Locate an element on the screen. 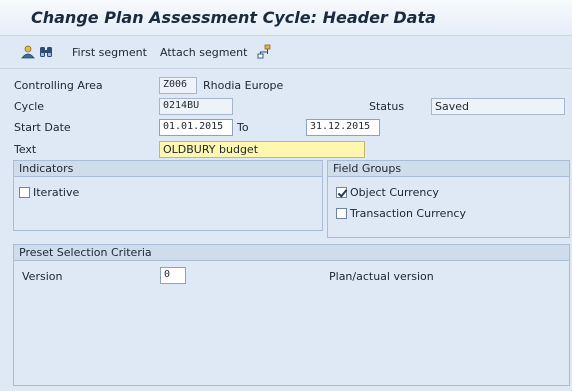 Image resolution: width=572 pixels, height=391 pixels. cycle-field: 0214BU is located at coordinates (196, 106).